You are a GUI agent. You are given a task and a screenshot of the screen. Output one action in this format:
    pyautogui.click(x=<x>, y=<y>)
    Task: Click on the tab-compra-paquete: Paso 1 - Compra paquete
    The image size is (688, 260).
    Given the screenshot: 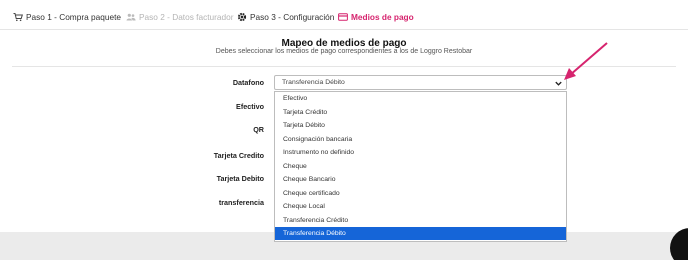 What is the action you would take?
    pyautogui.click(x=66, y=17)
    